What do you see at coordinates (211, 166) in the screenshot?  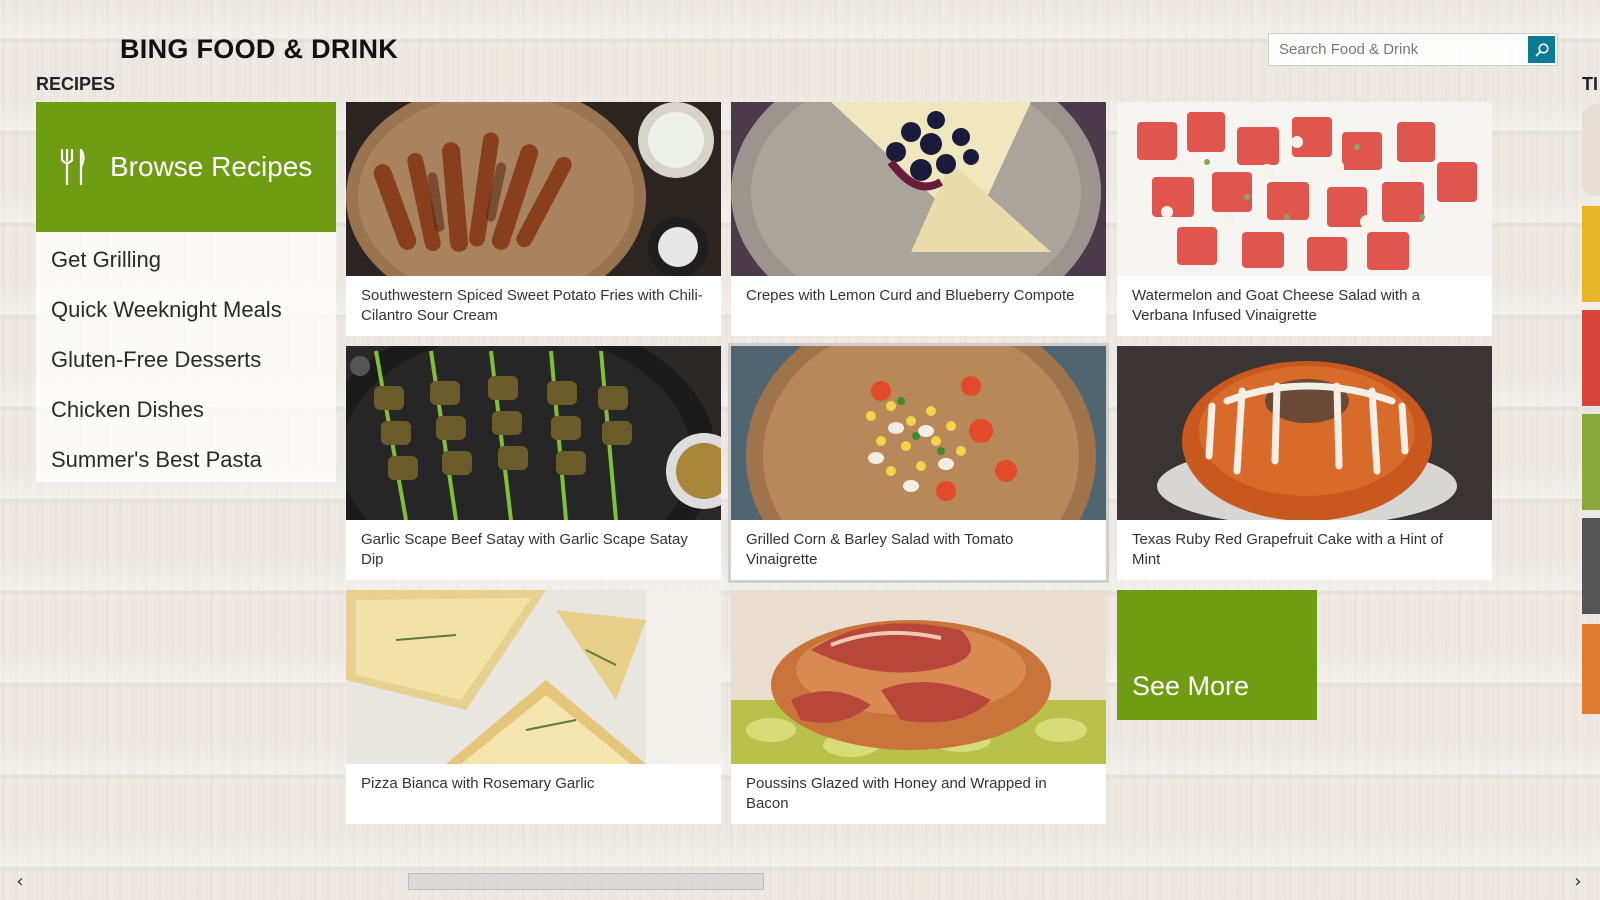 I see `browse-recipes-label: Browse Recipes` at bounding box center [211, 166].